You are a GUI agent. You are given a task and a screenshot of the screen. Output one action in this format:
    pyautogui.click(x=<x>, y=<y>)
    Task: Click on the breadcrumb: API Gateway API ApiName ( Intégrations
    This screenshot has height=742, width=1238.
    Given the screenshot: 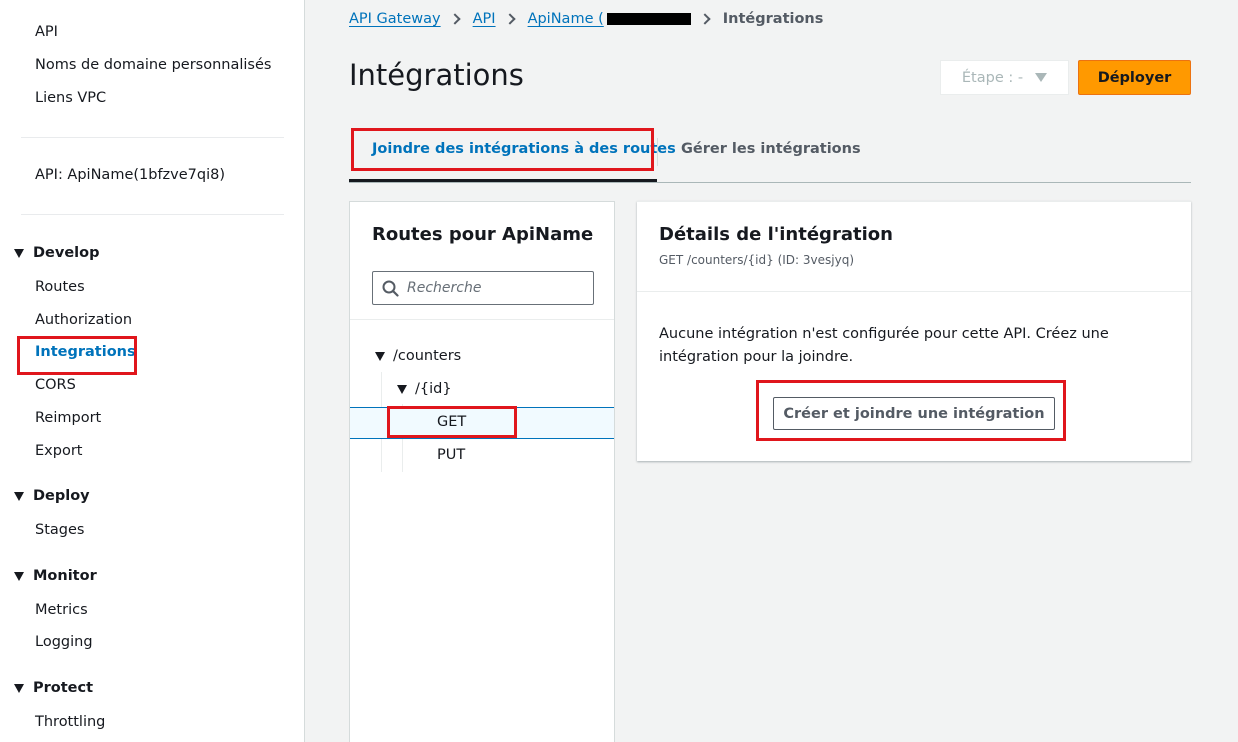 What is the action you would take?
    pyautogui.click(x=586, y=19)
    